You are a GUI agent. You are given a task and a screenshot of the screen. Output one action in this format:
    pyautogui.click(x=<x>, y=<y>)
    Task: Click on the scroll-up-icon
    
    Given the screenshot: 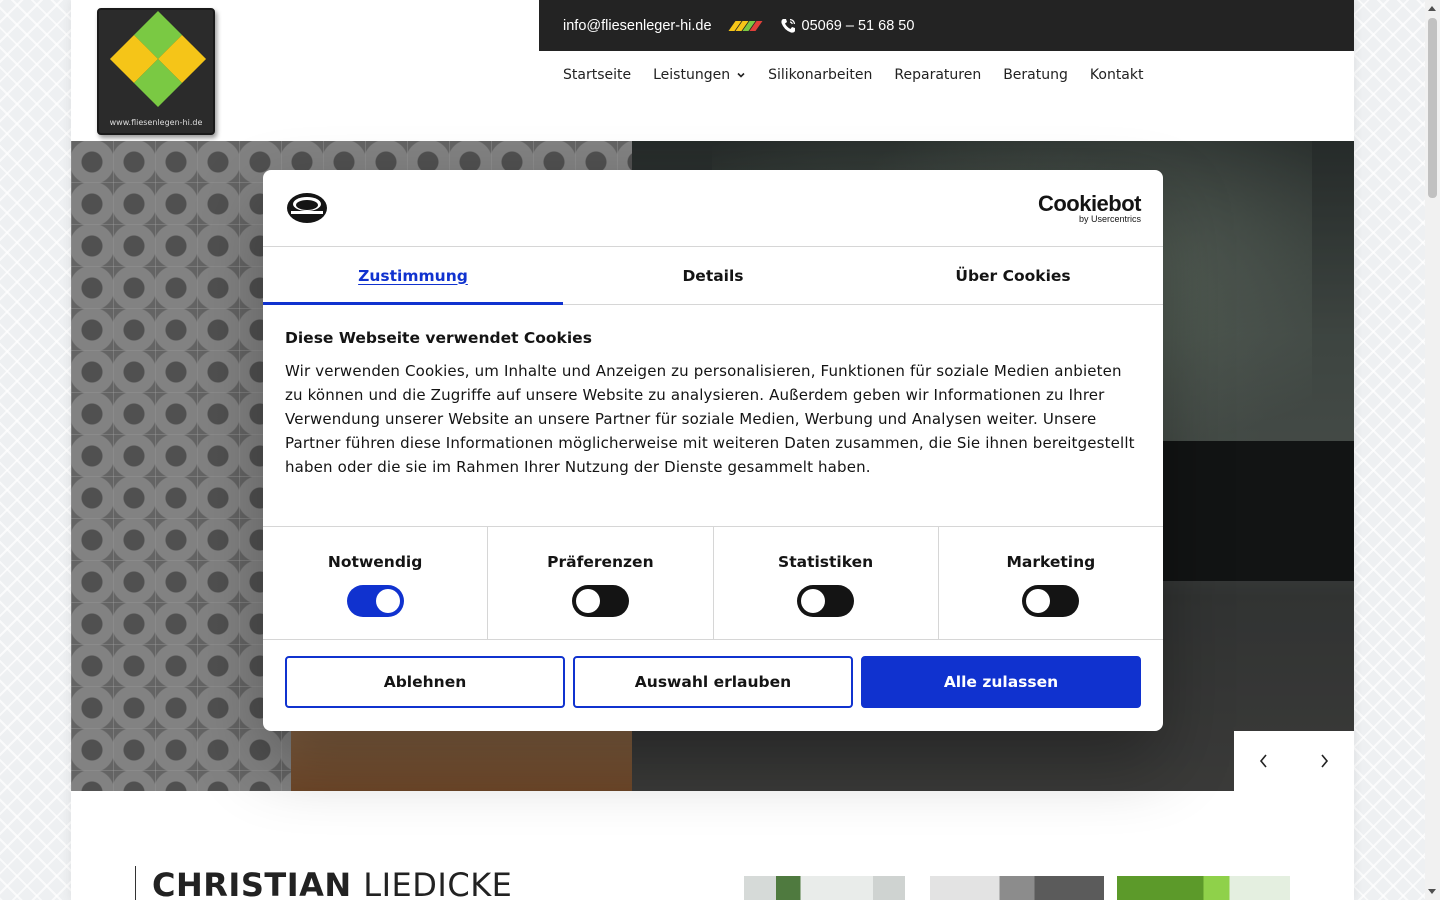 What is the action you would take?
    pyautogui.click(x=1432, y=8)
    